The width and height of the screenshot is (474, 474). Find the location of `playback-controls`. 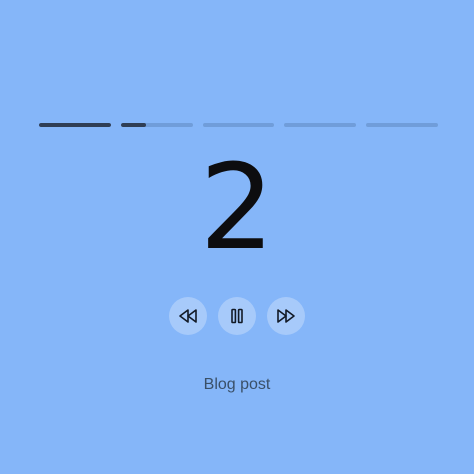

playback-controls is located at coordinates (237, 316).